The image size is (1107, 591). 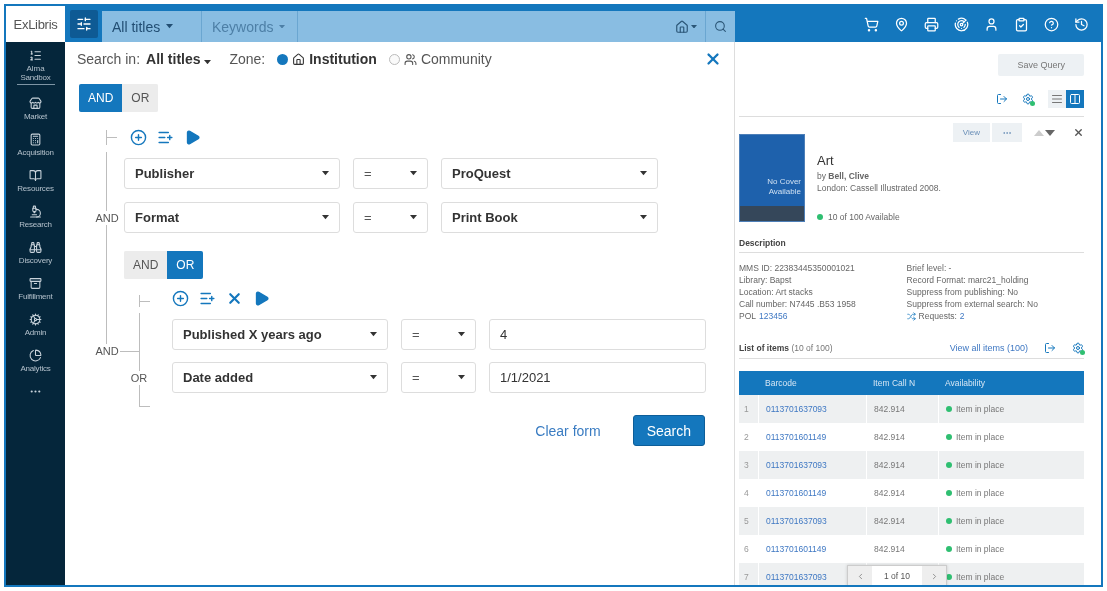 I want to click on map-pin-icon, so click(x=901, y=24).